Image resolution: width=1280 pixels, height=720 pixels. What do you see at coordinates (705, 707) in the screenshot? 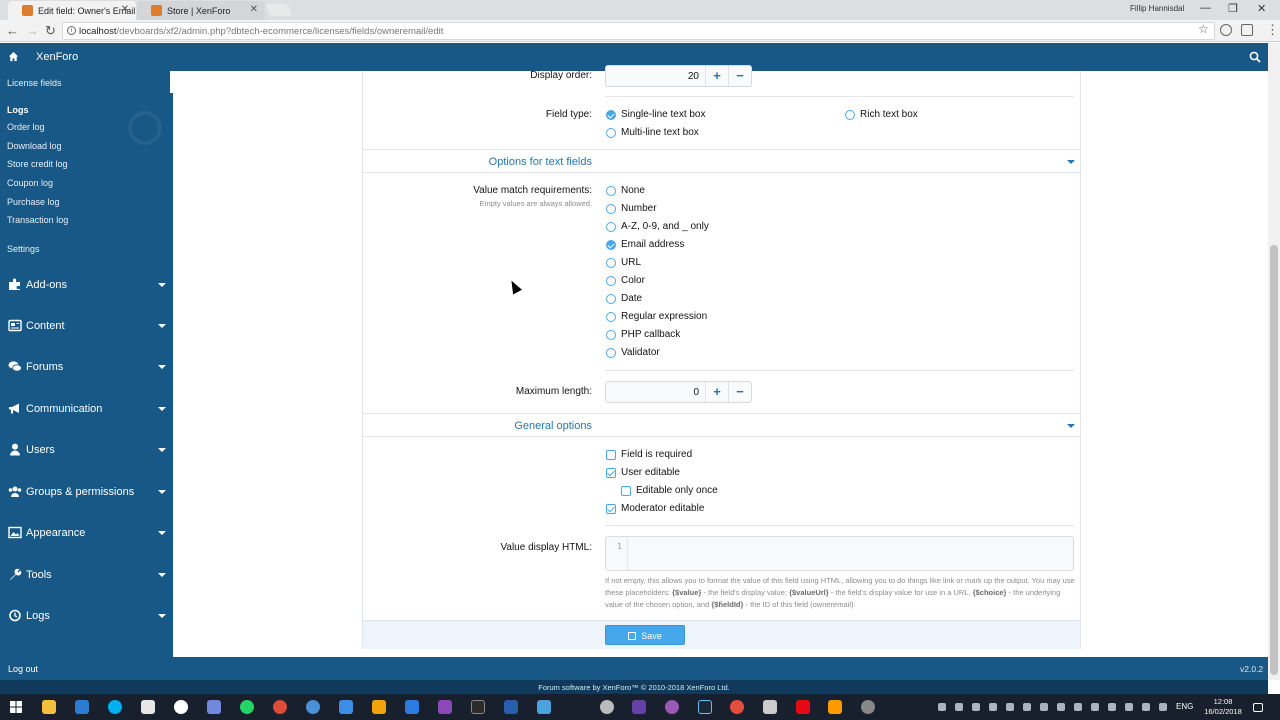
I see `steam-icon` at bounding box center [705, 707].